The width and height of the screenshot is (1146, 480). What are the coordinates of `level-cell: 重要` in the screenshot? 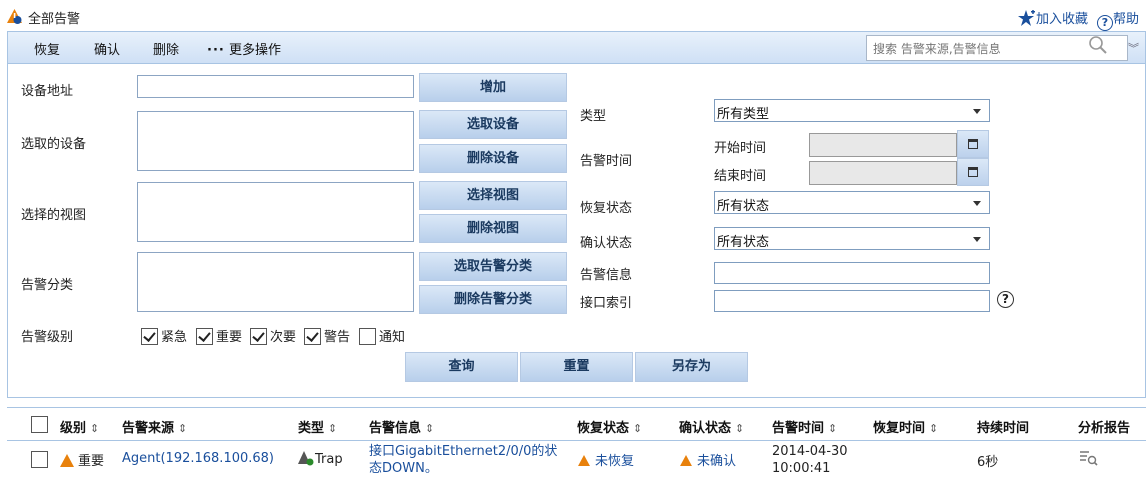 It's located at (82, 459).